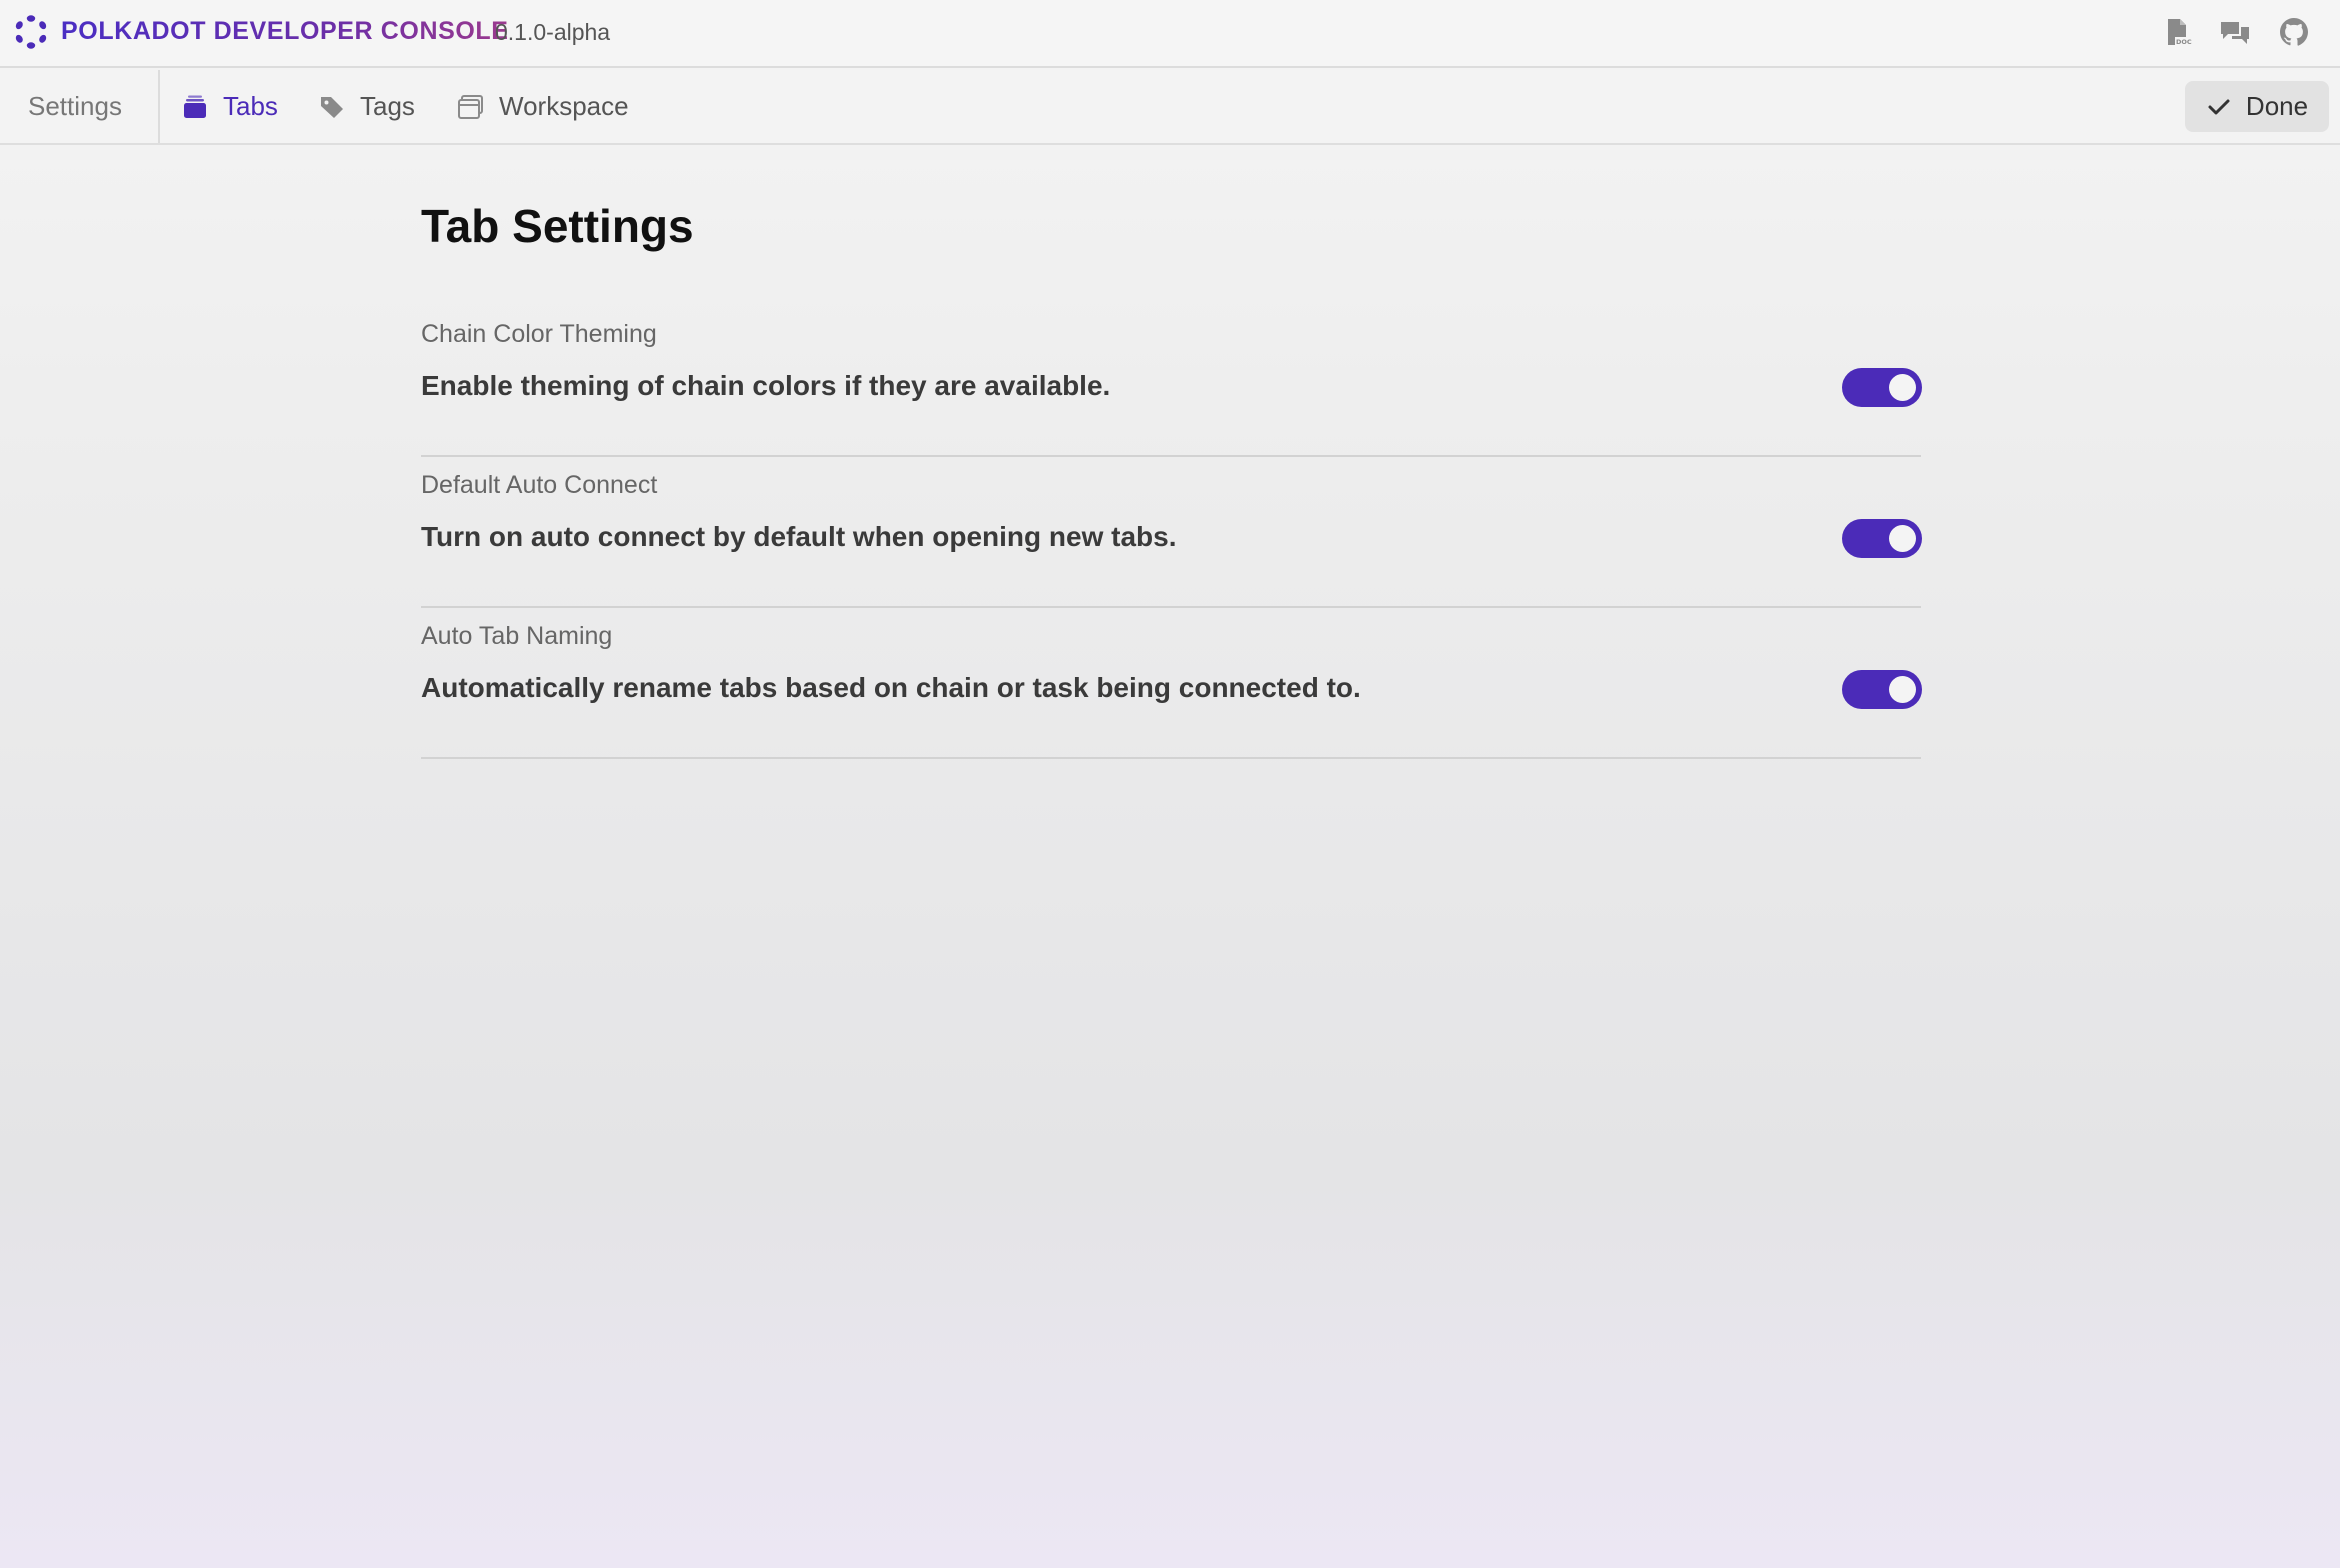  I want to click on app-title: POLKADOT DEVELOPER CONSOLE, so click(285, 31).